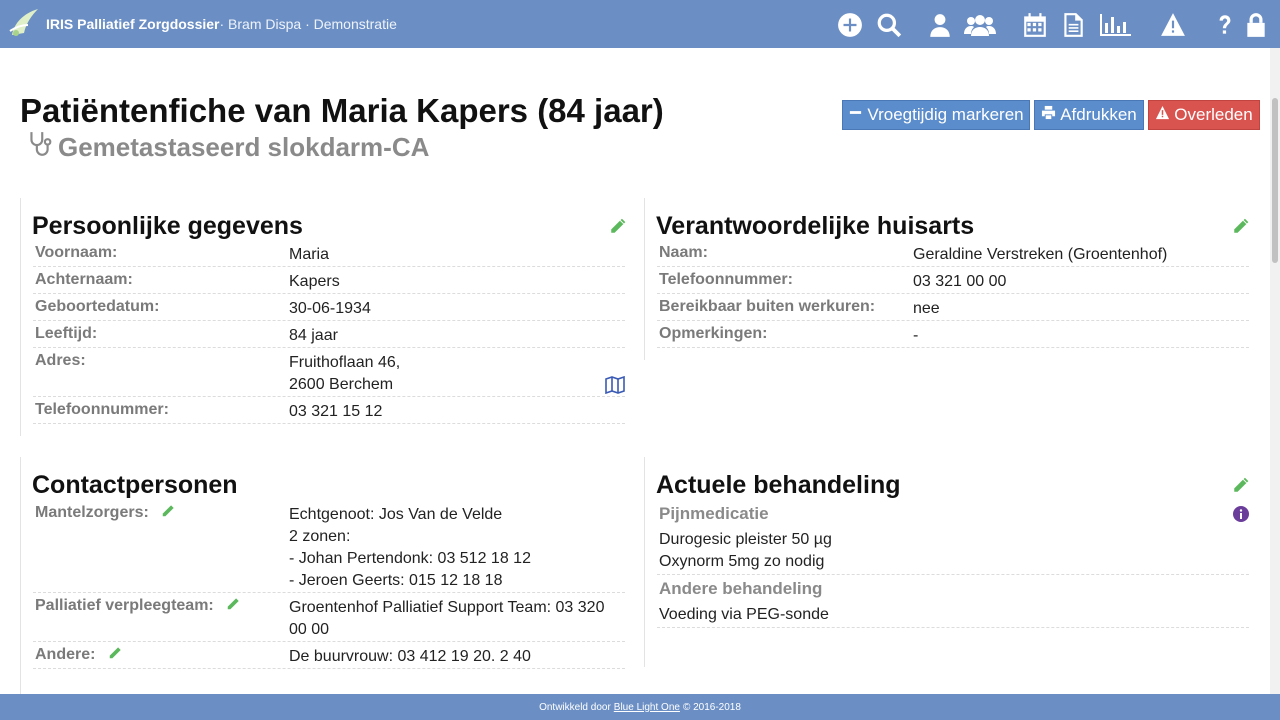  What do you see at coordinates (1213, 114) in the screenshot?
I see `deceased-label: Overleden` at bounding box center [1213, 114].